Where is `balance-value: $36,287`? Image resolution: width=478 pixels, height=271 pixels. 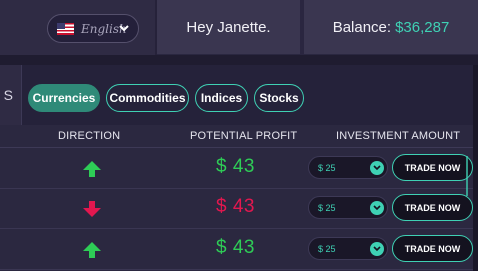 balance-value: $36,287 is located at coordinates (422, 27).